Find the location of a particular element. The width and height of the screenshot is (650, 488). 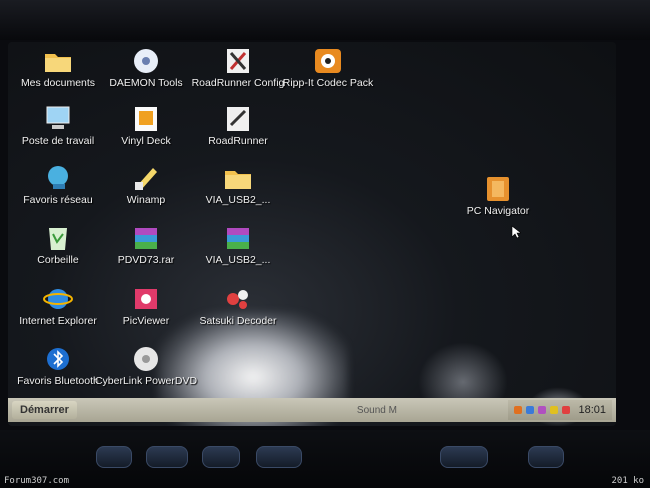

desktop-icon-daemon-tools: DAEMON Tools is located at coordinates (146, 67).